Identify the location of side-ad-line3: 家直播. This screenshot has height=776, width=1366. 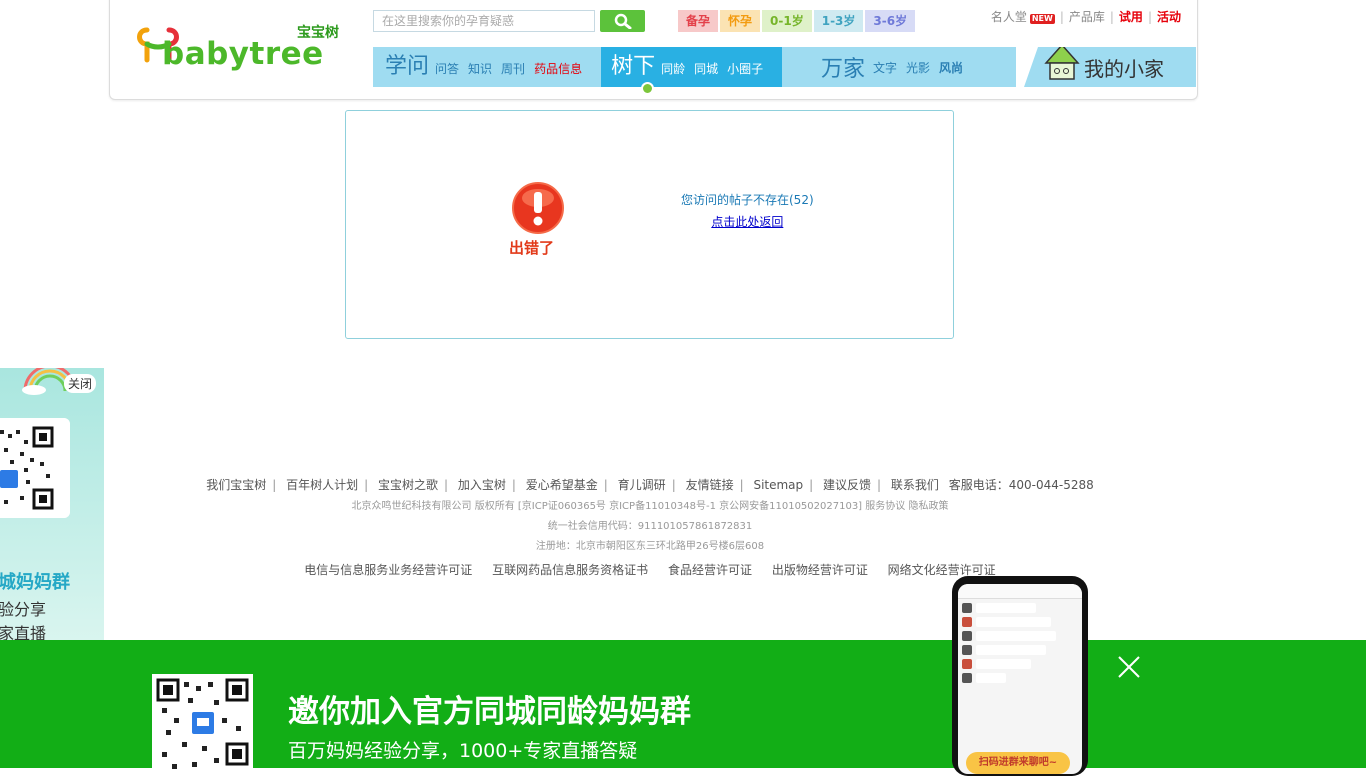
(23, 632).